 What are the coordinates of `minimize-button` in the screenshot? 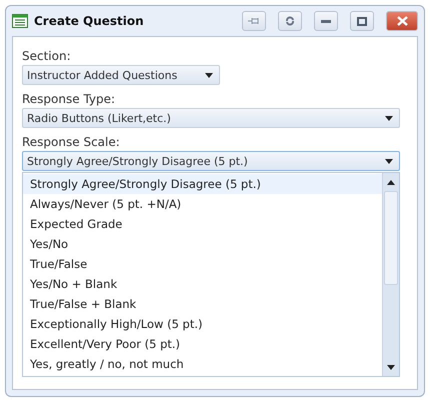 It's located at (326, 21).